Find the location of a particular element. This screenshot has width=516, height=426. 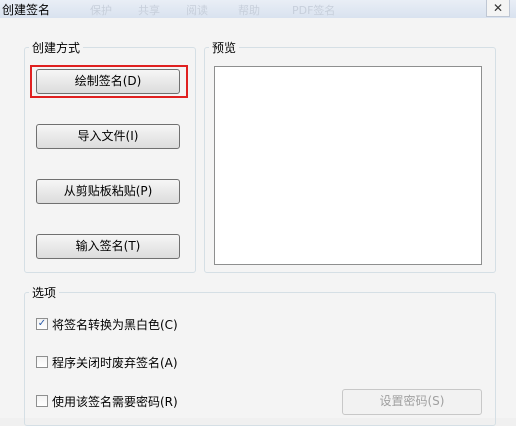

ghost-menu-item: 共享 is located at coordinates (149, 10).